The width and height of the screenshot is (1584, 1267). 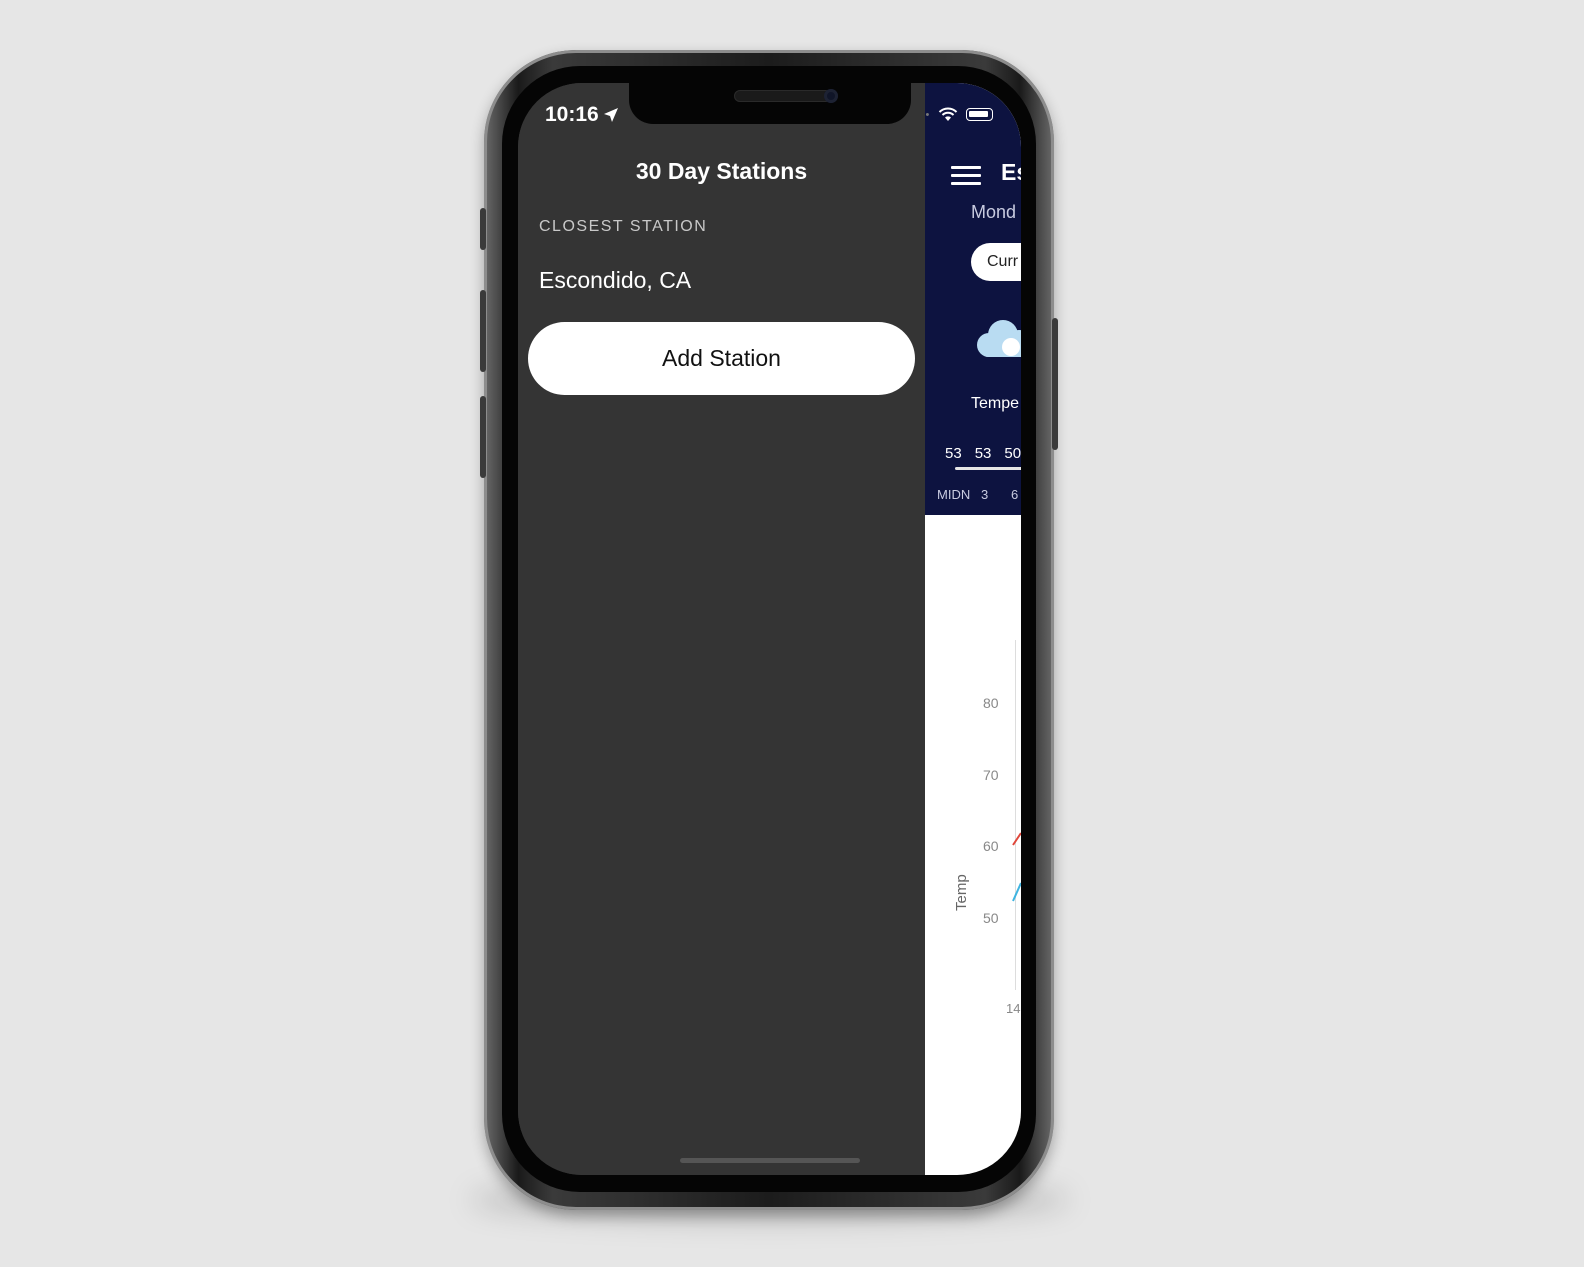 I want to click on temperature-label: Tempe, so click(x=995, y=403).